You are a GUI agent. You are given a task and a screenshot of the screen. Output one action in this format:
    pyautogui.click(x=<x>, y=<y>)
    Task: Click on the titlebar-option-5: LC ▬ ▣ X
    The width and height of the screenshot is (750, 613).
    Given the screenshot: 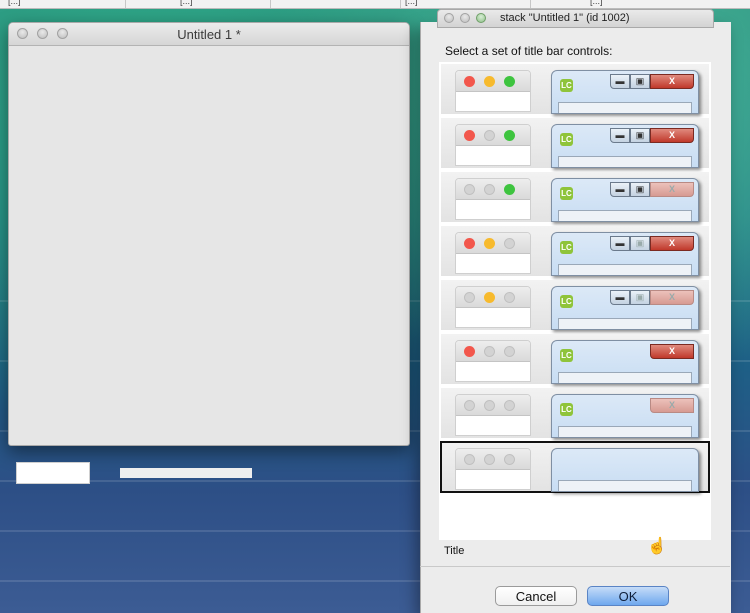 What is the action you would take?
    pyautogui.click(x=575, y=305)
    